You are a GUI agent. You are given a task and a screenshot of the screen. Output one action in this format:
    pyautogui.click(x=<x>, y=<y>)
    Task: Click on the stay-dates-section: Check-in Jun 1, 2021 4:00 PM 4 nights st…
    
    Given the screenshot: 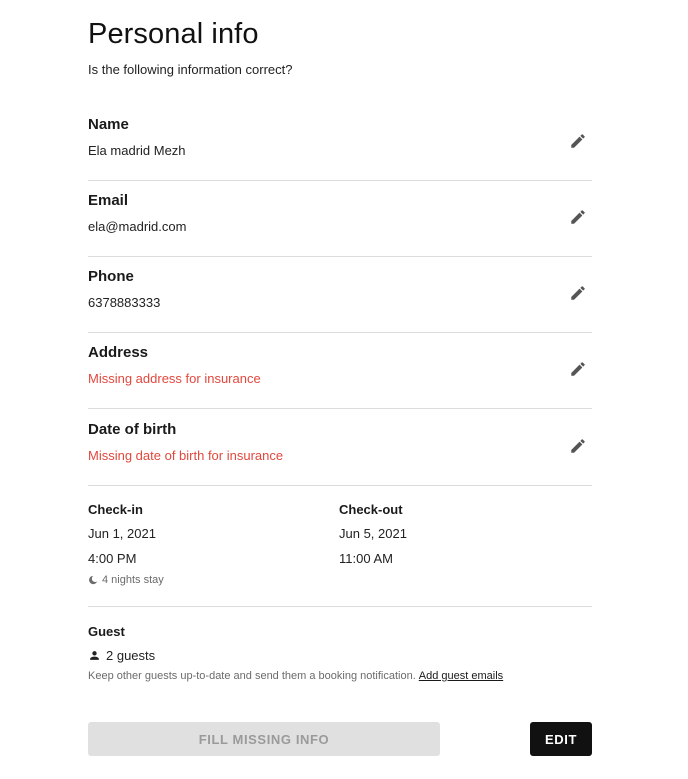 What is the action you would take?
    pyautogui.click(x=340, y=547)
    